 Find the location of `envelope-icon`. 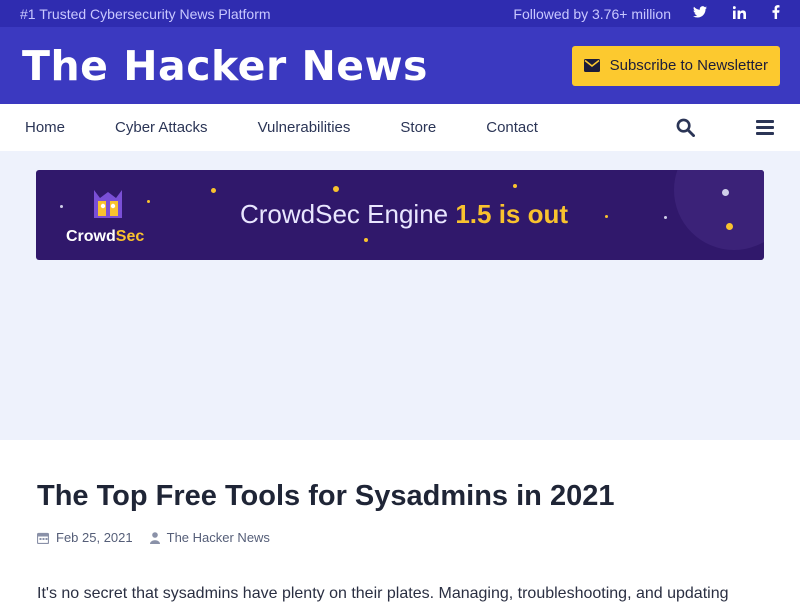

envelope-icon is located at coordinates (591, 65).